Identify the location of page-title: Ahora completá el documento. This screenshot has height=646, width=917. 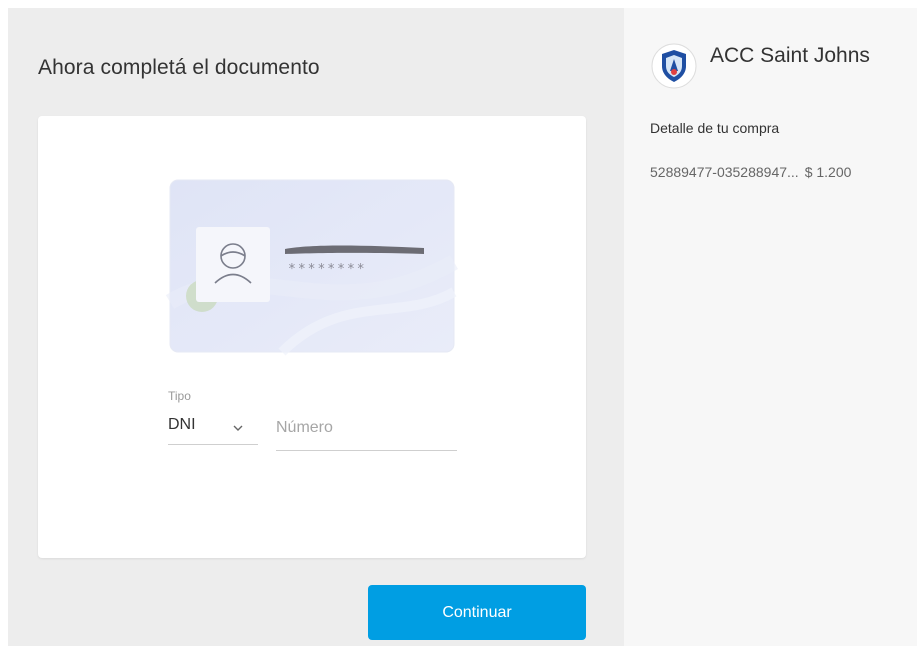
(179, 67).